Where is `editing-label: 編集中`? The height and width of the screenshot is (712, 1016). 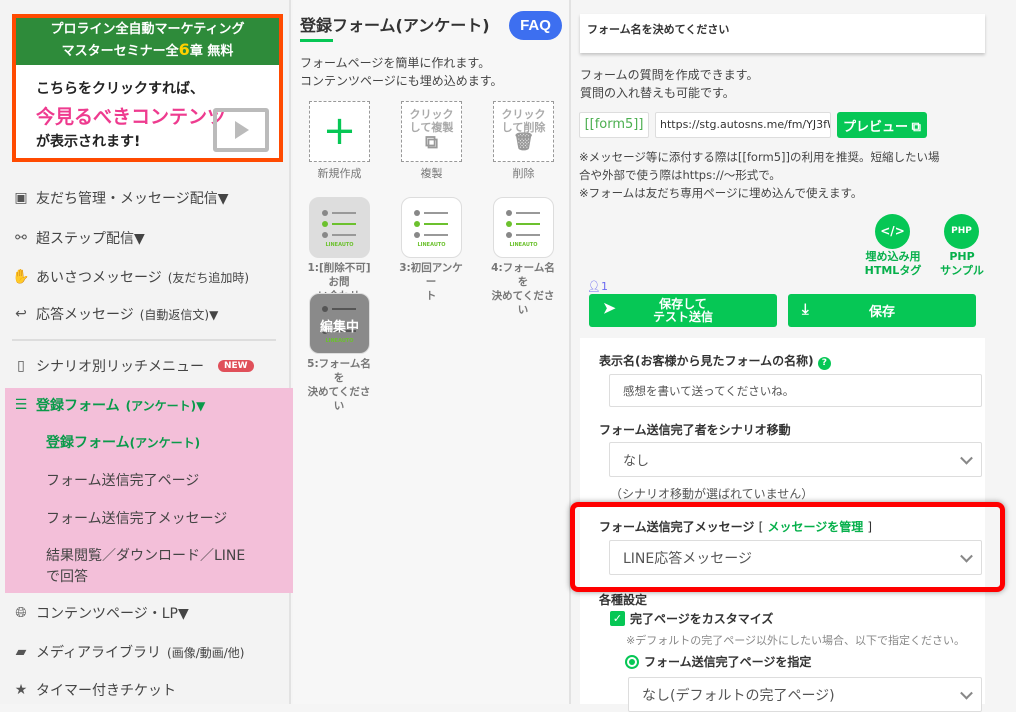 editing-label: 編集中 is located at coordinates (339, 327).